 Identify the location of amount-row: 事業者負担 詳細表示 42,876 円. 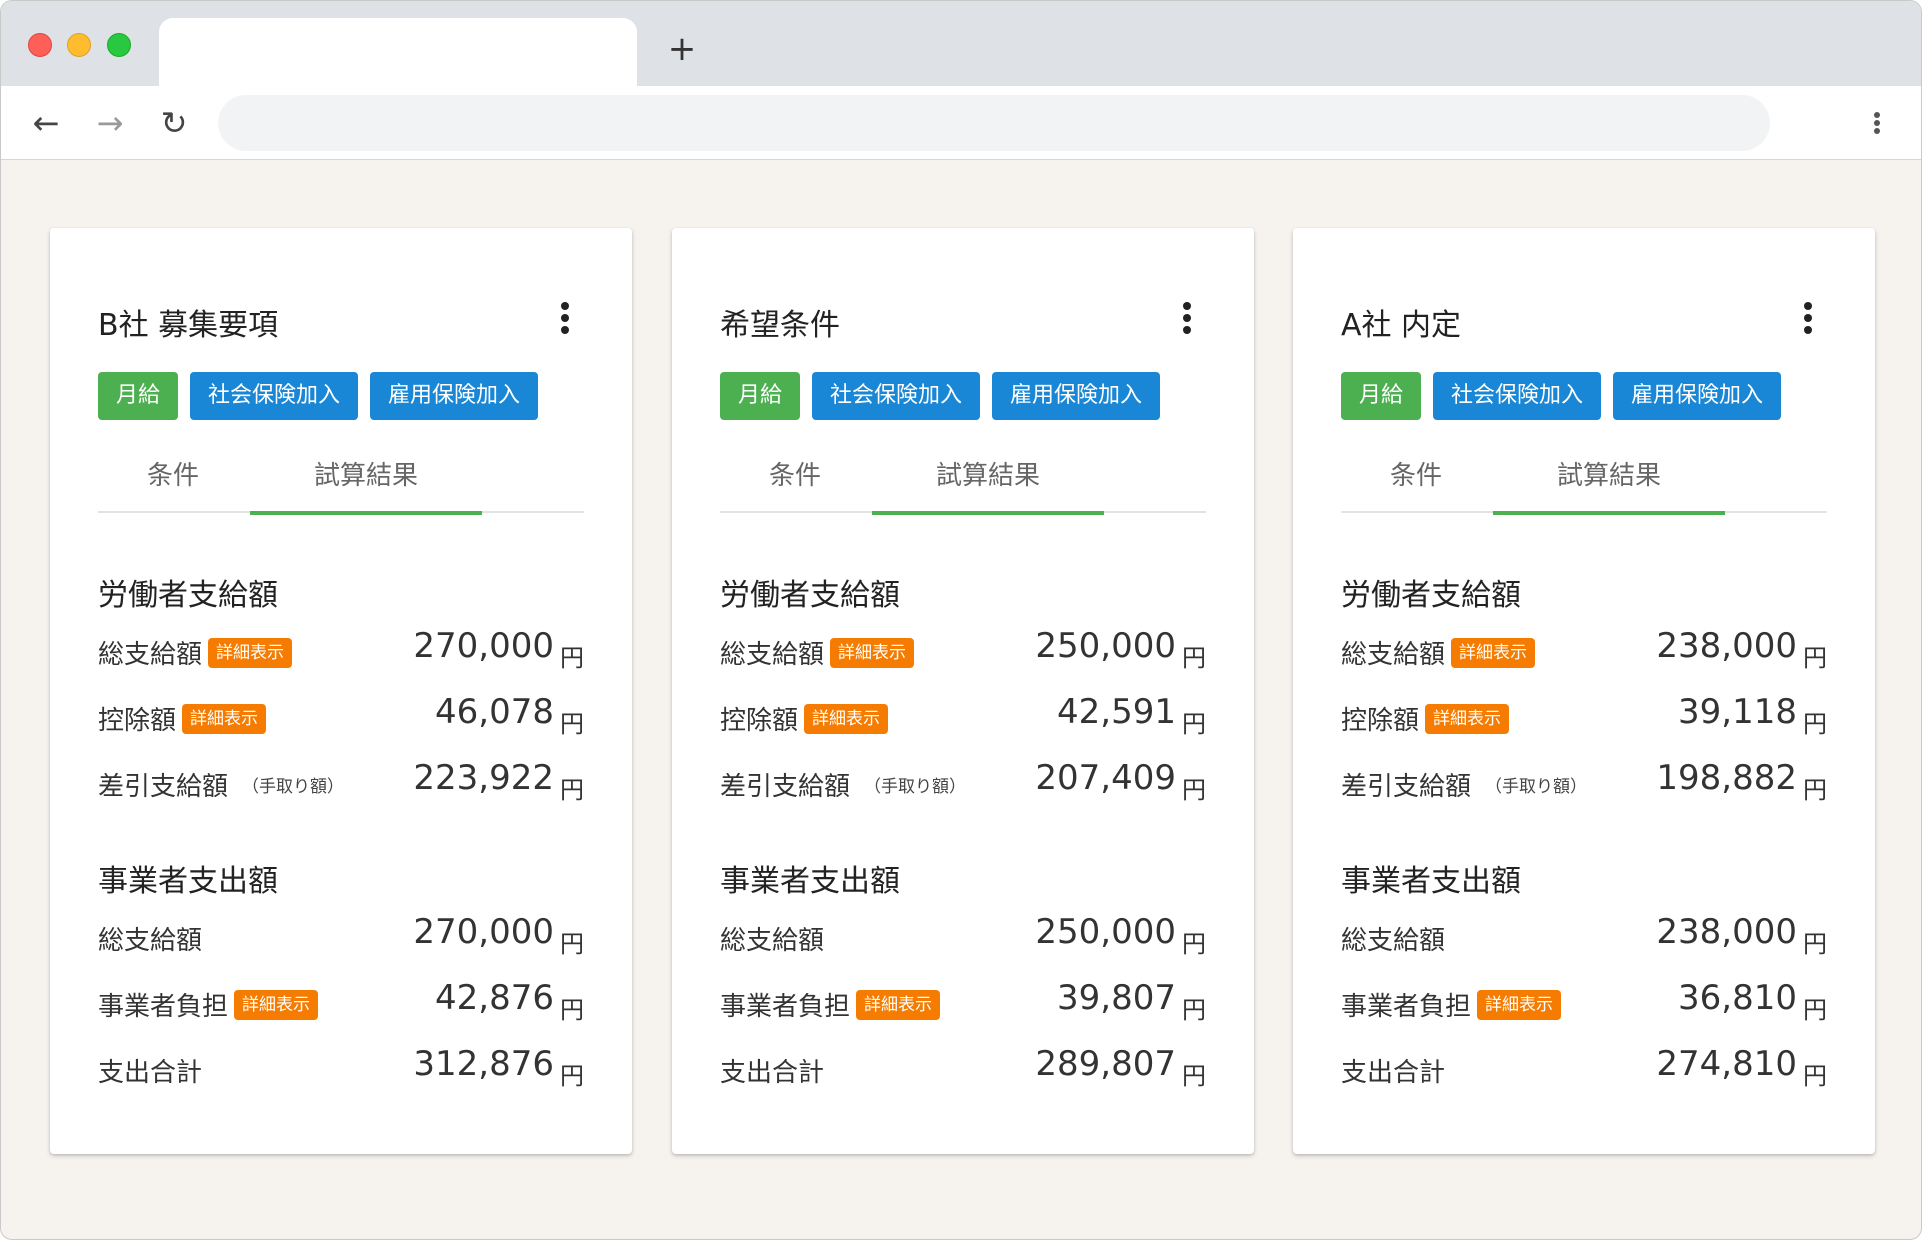
(341, 1002).